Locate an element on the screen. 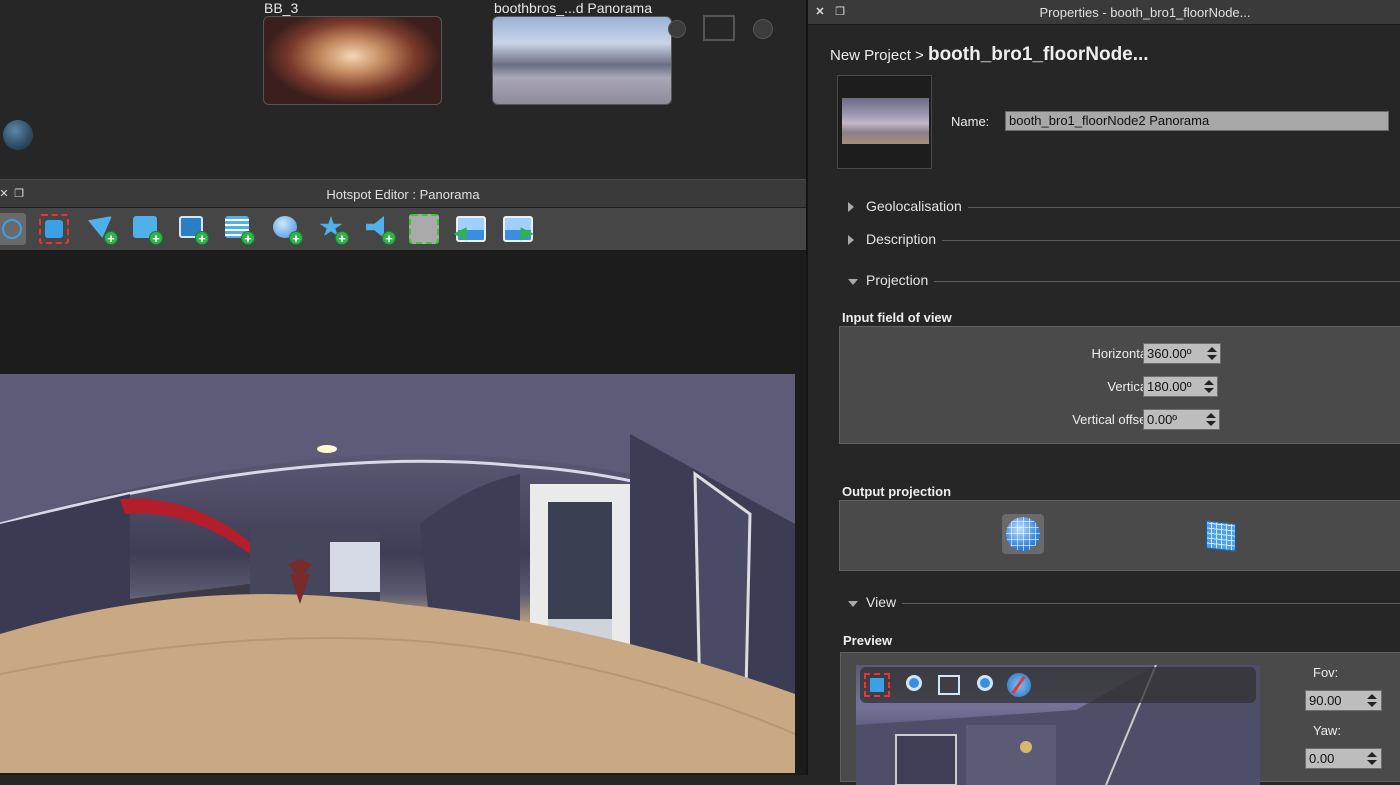  section-geolocalisation: Geolocalisation is located at coordinates (1104, 208).